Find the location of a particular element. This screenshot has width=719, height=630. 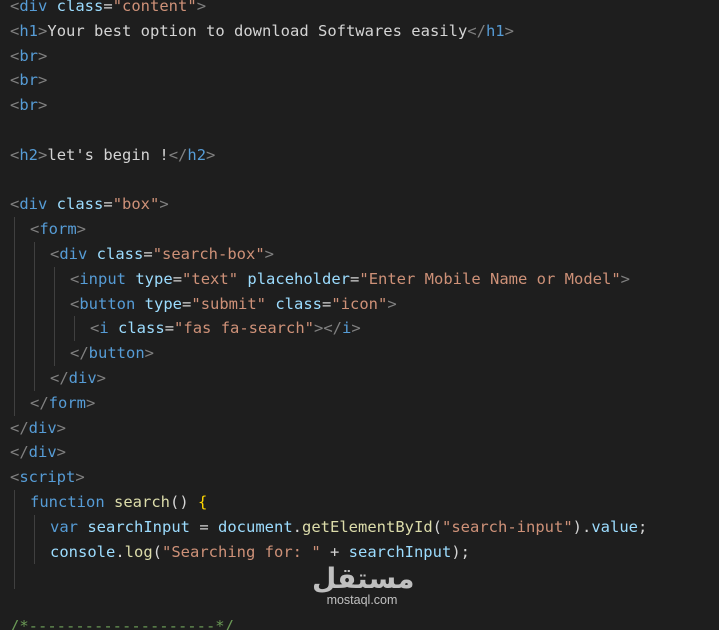

code-token: script is located at coordinates (47, 477).